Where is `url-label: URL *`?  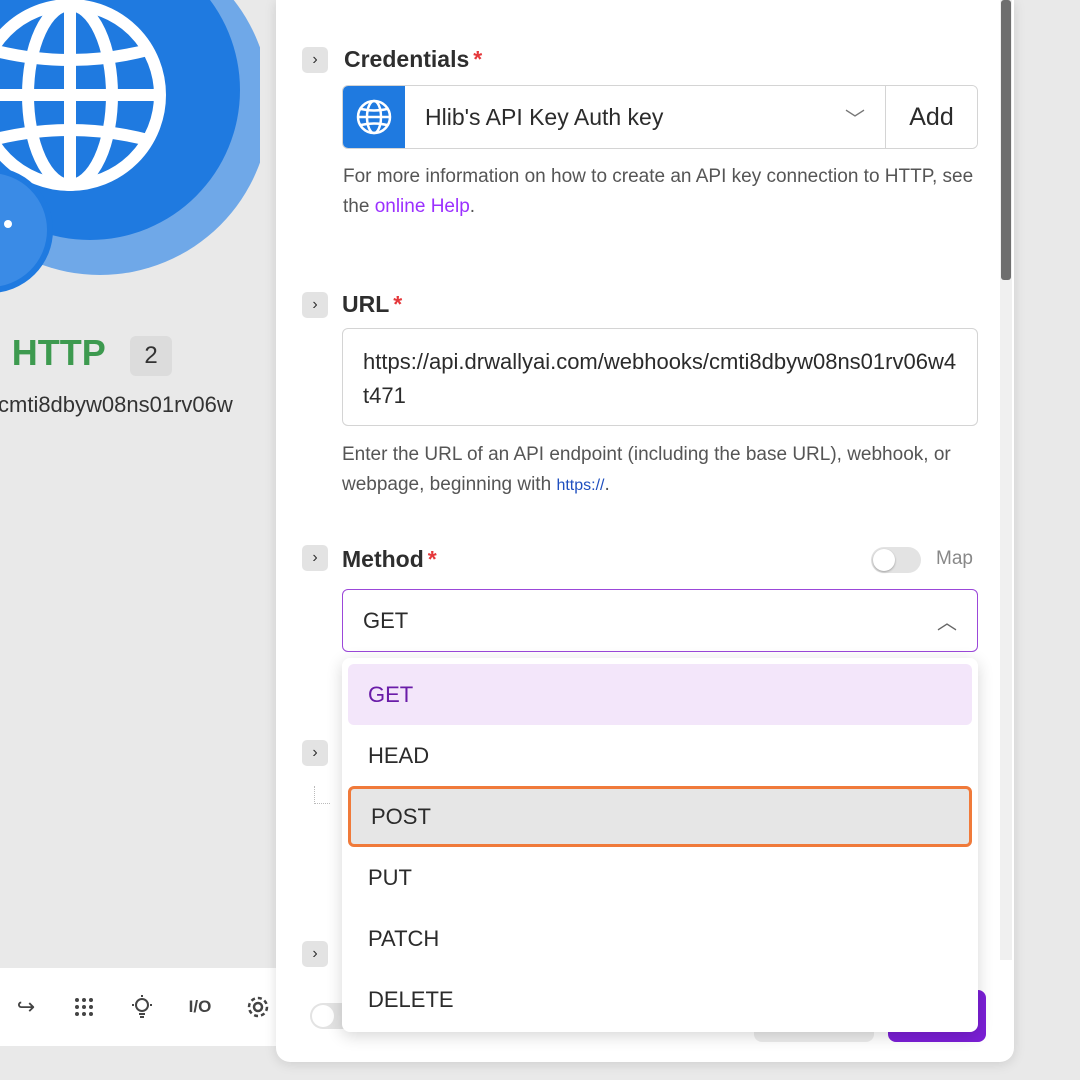
url-label: URL * is located at coordinates (372, 304).